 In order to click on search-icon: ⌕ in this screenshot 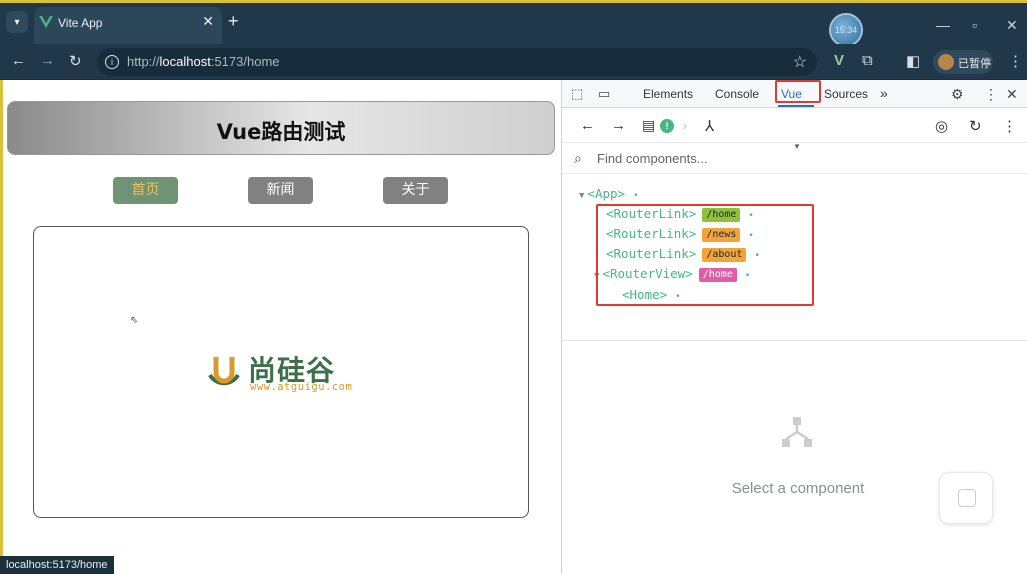, I will do `click(578, 158)`.